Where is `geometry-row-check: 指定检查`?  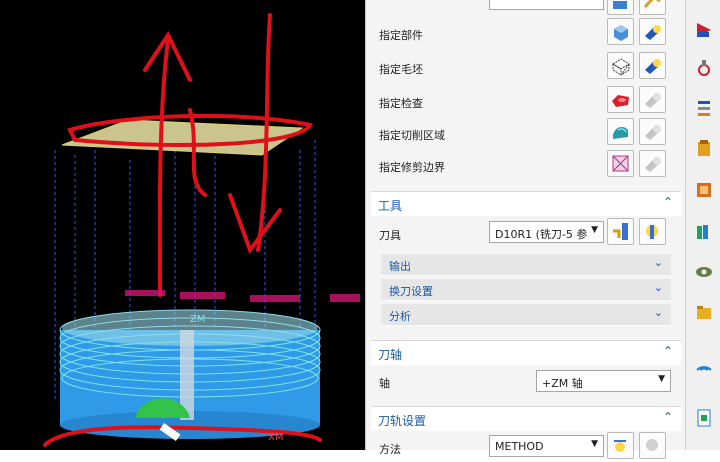
geometry-row-check: 指定检查 is located at coordinates (526, 101).